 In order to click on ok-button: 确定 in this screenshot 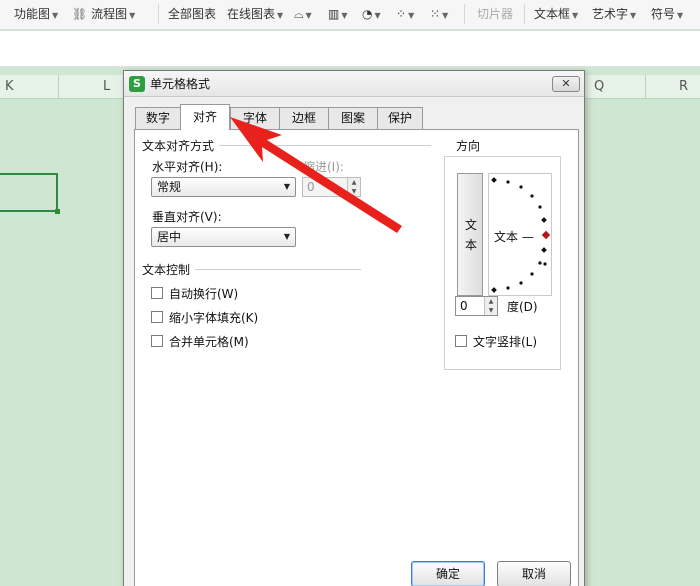, I will do `click(448, 573)`.